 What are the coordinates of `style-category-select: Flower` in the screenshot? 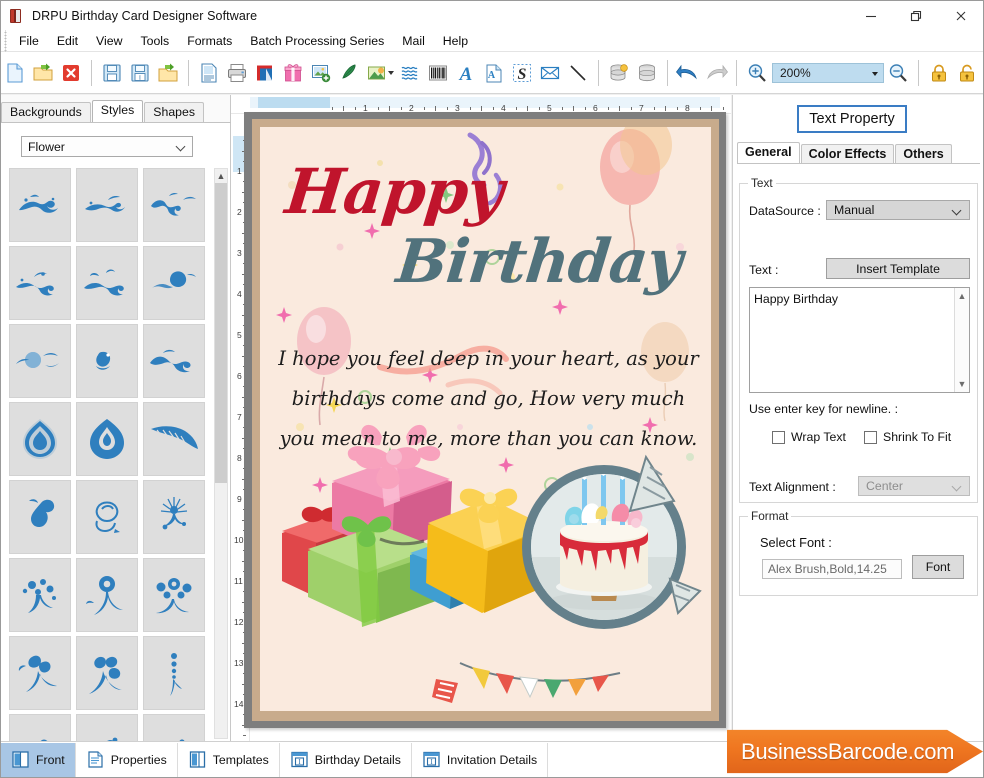 It's located at (107, 146).